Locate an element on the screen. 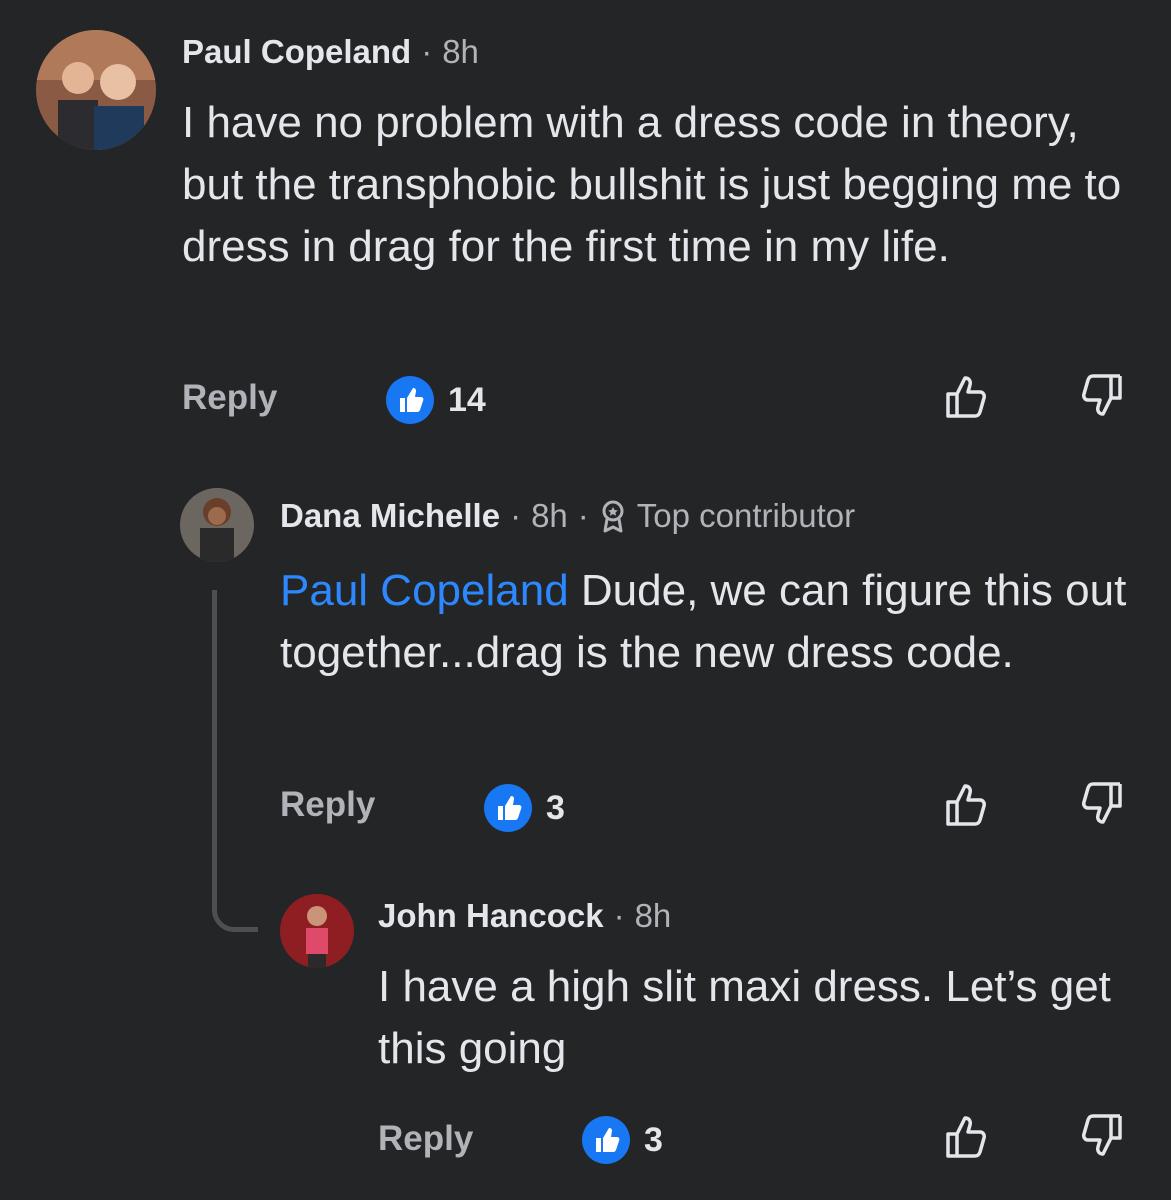  thread-connector is located at coordinates (235, 761).